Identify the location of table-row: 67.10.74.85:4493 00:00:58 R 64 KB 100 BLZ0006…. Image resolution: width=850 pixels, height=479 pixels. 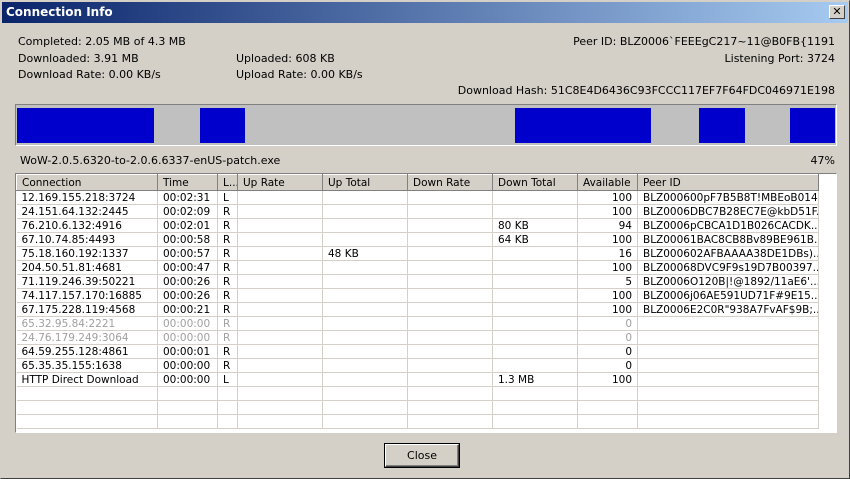
(417, 239).